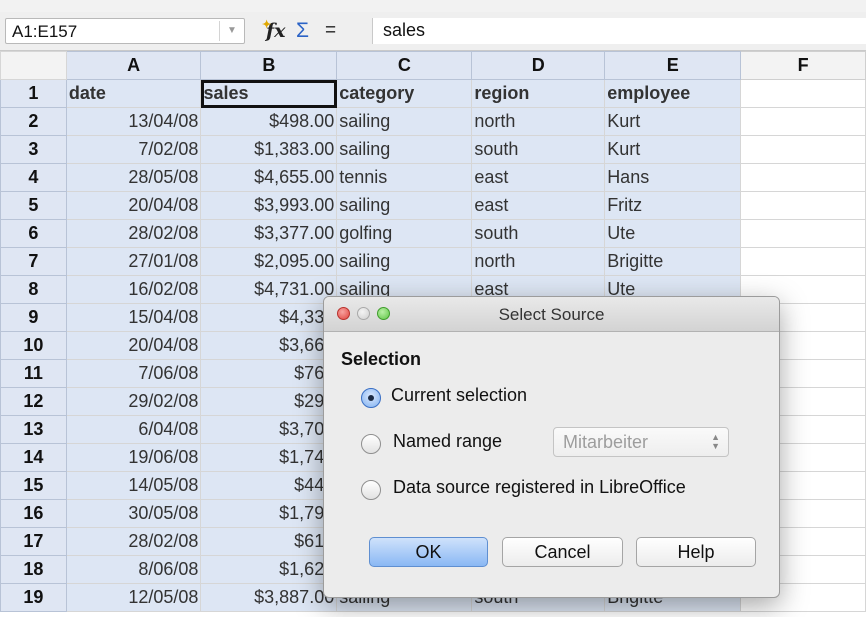 This screenshot has height=617, width=866. What do you see at coordinates (133, 541) in the screenshot?
I see `table-cell: 28/02/08` at bounding box center [133, 541].